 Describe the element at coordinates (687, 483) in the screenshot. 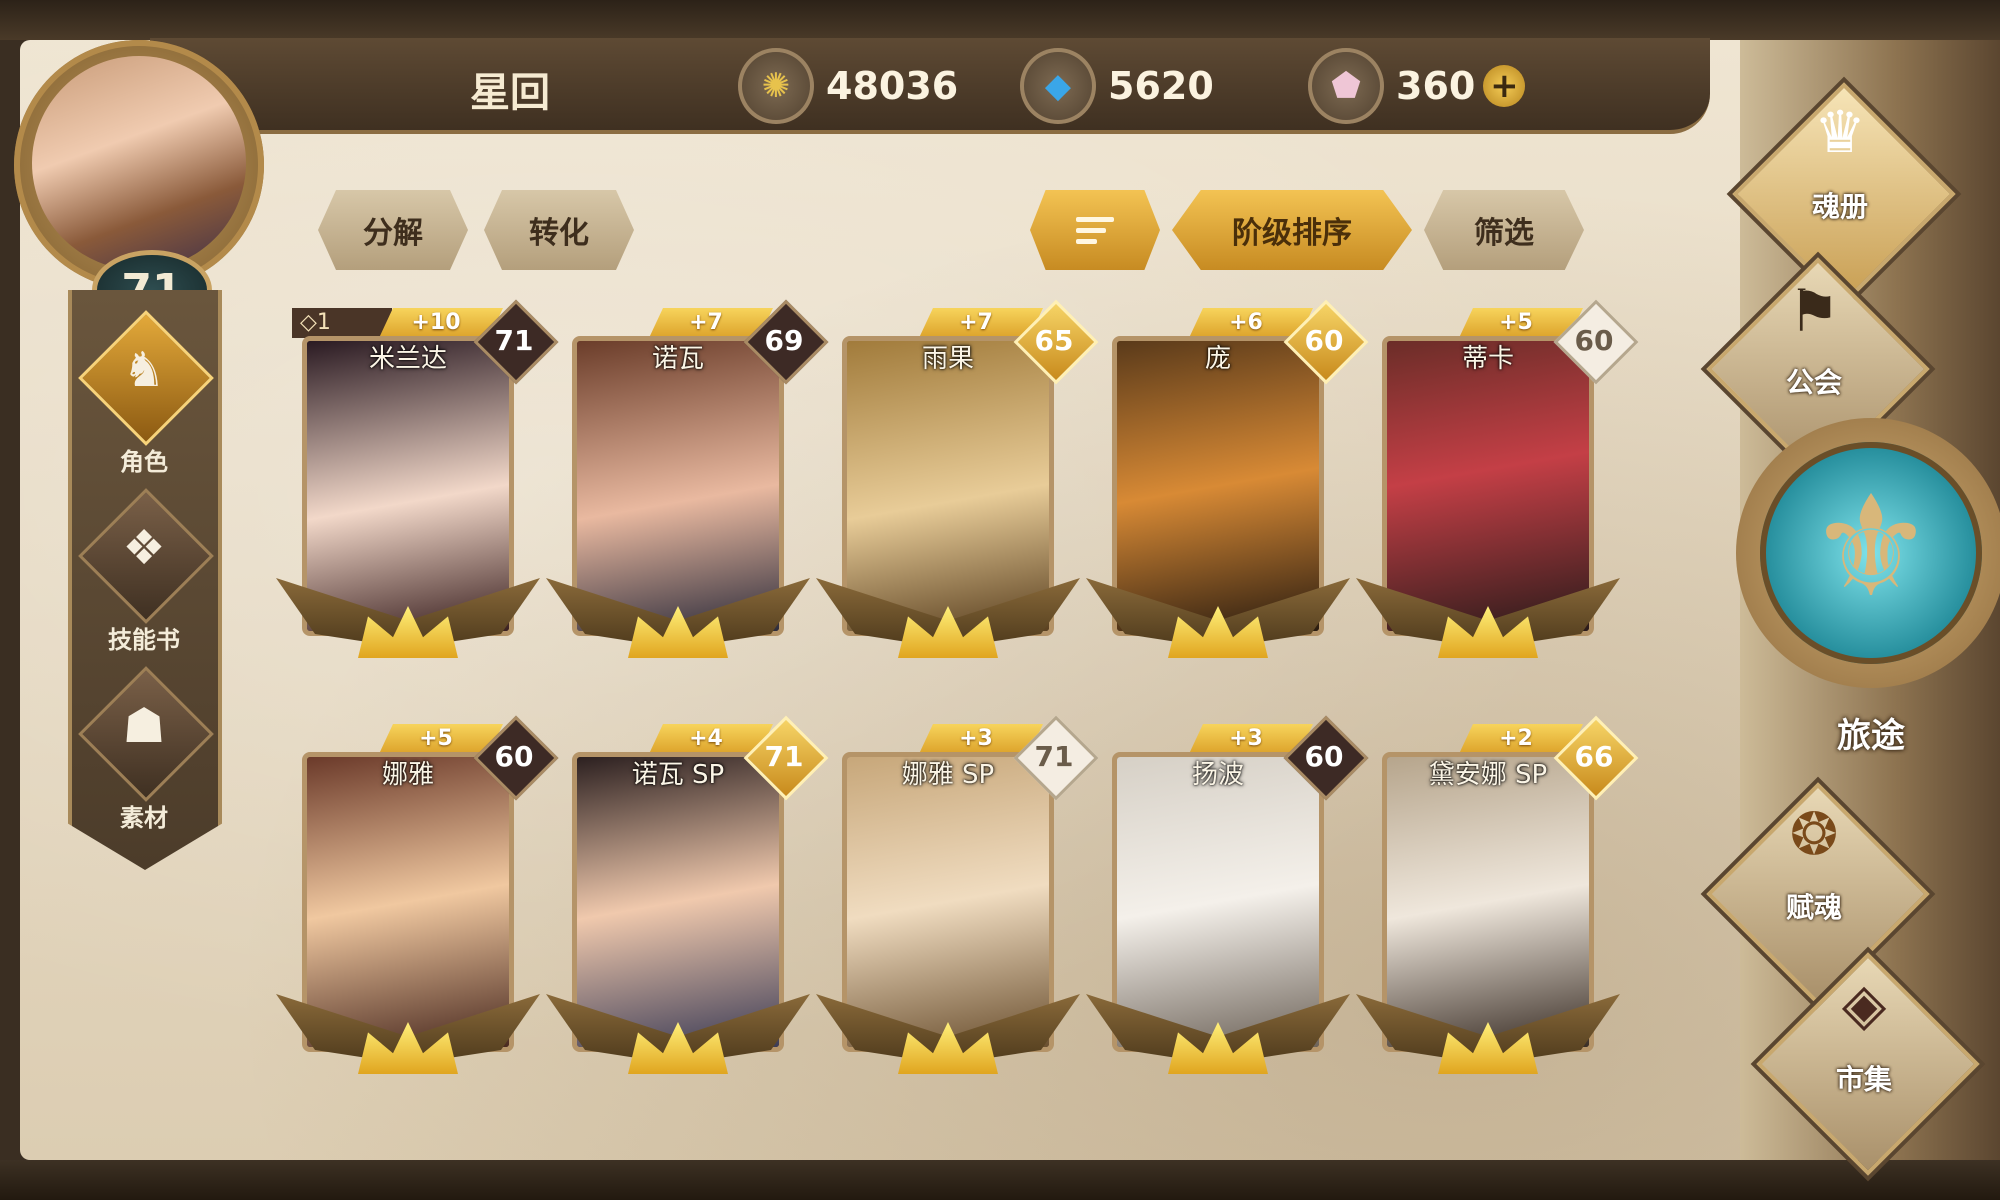

I see `hero-card: +7 诺瓦 69` at that location.